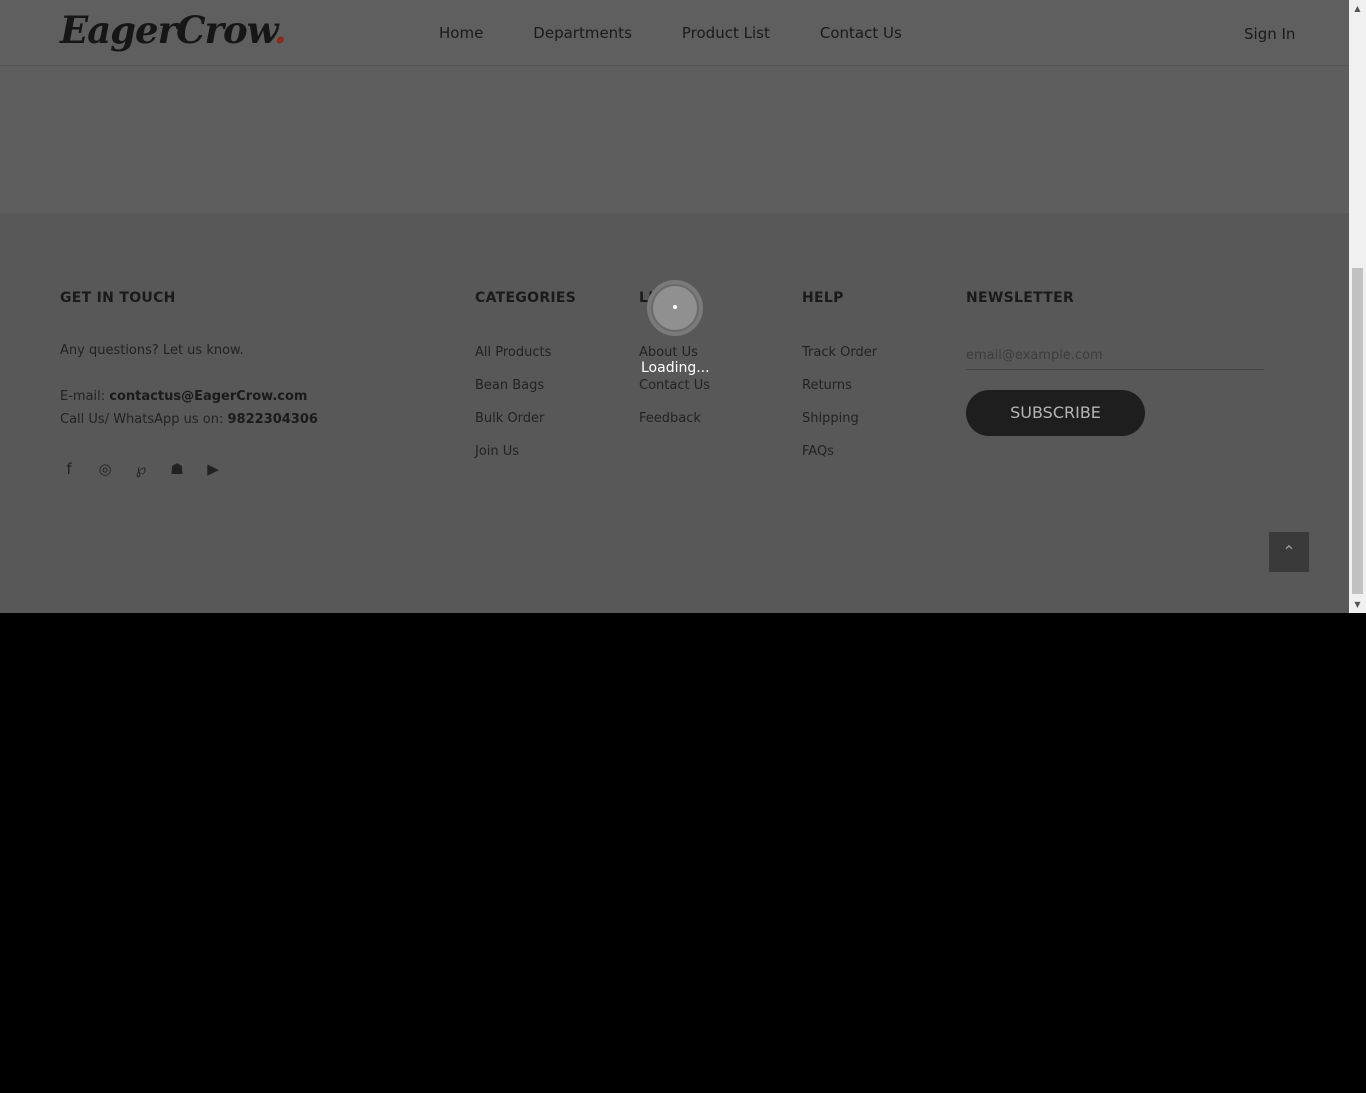 The width and height of the screenshot is (1366, 1093). I want to click on nav-home: Home, so click(461, 33).